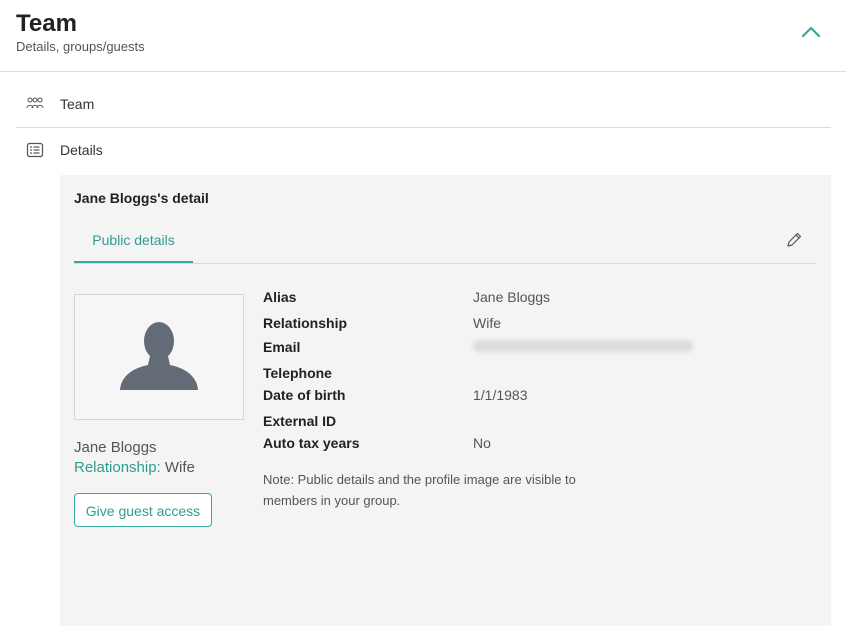 The image size is (846, 636). I want to click on section-header: Team Details, groups/guests, so click(423, 36).